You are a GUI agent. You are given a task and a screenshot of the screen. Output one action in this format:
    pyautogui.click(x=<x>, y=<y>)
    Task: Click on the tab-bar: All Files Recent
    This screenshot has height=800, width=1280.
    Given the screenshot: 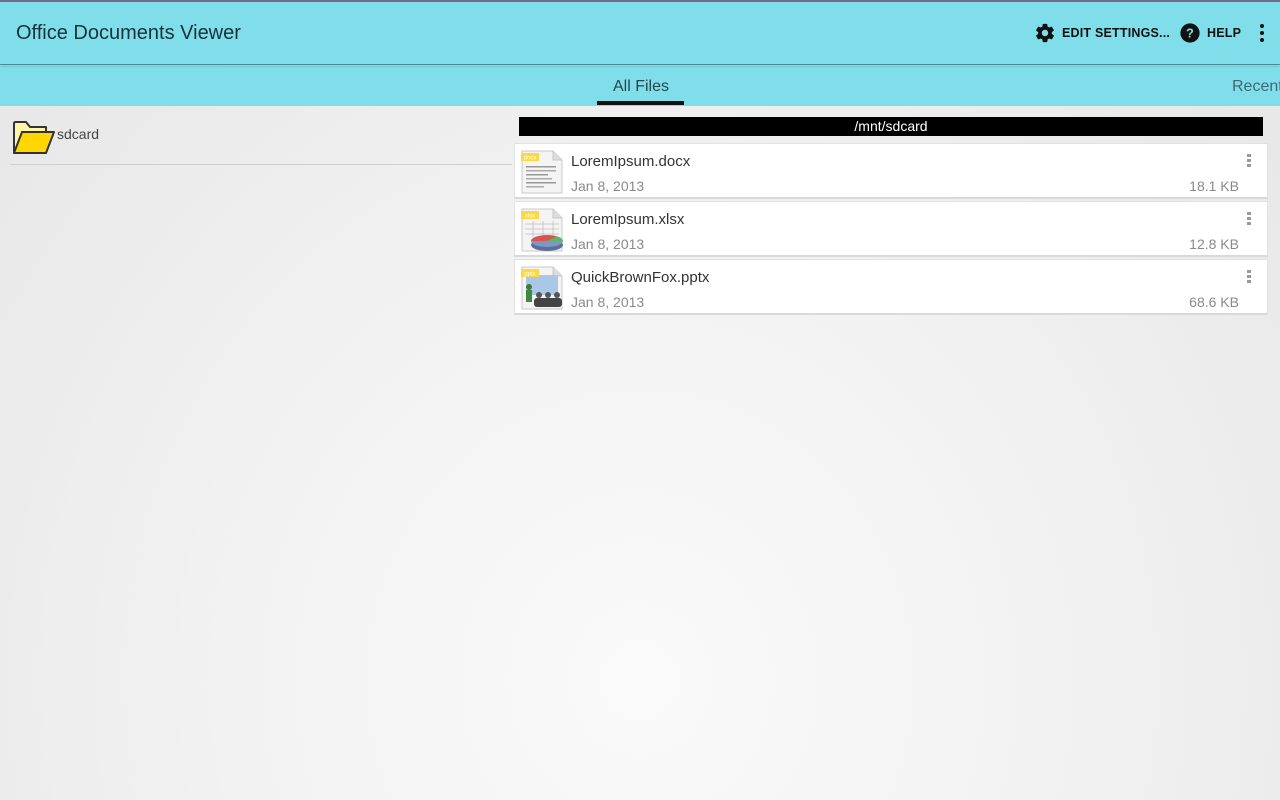 What is the action you would take?
    pyautogui.click(x=640, y=86)
    